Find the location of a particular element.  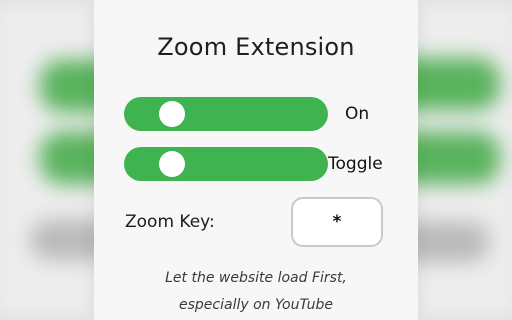

on-switch is located at coordinates (226, 114).